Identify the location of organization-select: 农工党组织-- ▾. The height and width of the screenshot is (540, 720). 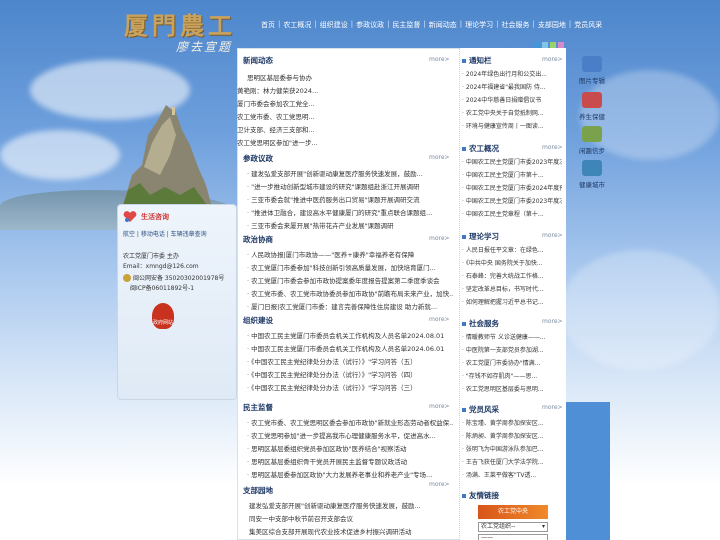
(513, 527).